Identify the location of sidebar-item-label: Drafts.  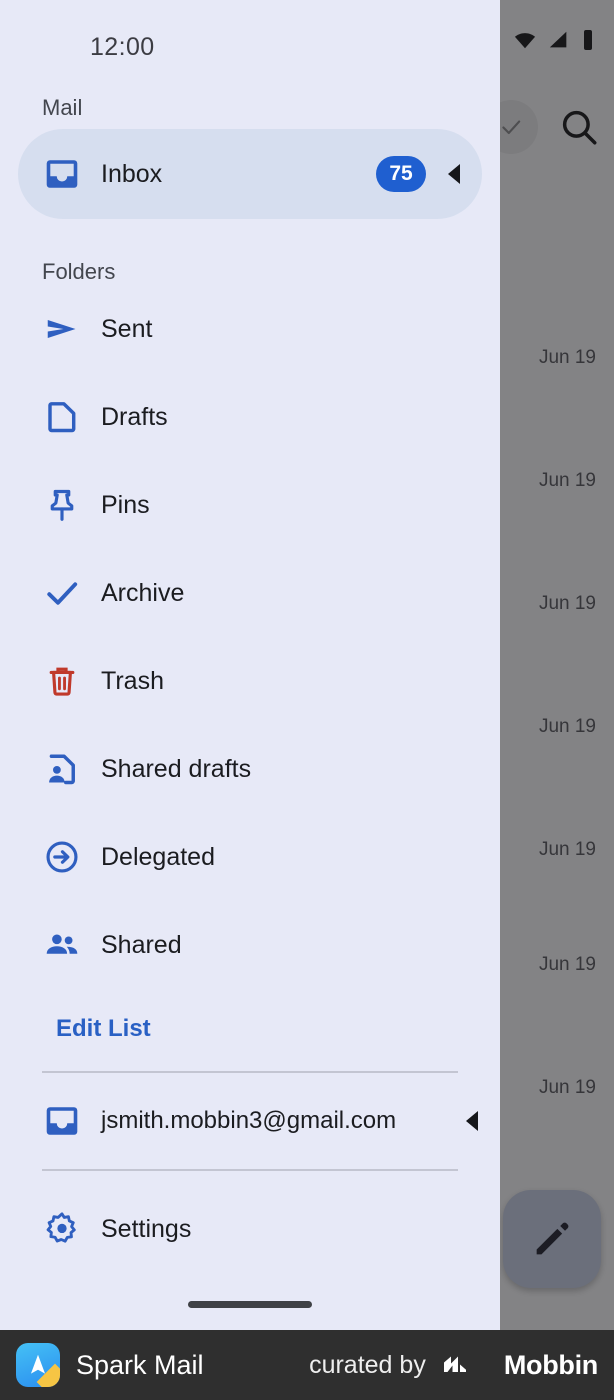
(134, 416).